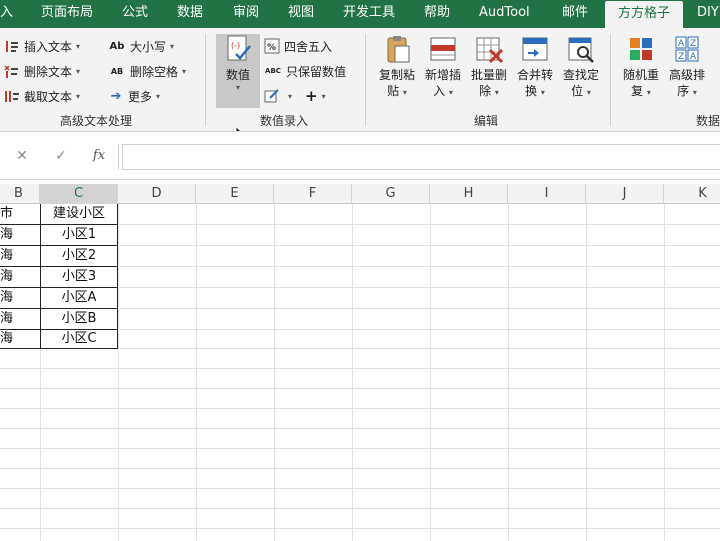 This screenshot has height=541, width=720. I want to click on insert-text-button: 插入文本 ▾, so click(42, 46).